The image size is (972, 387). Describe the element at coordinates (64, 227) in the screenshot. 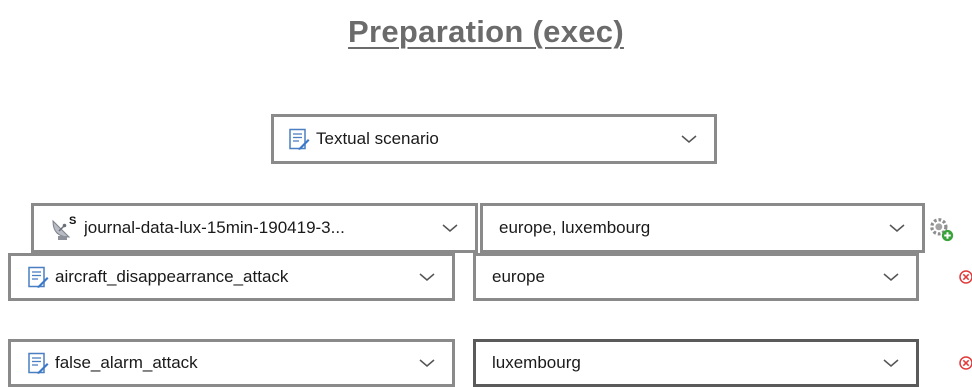

I see `satellite-dish-icon: S` at that location.